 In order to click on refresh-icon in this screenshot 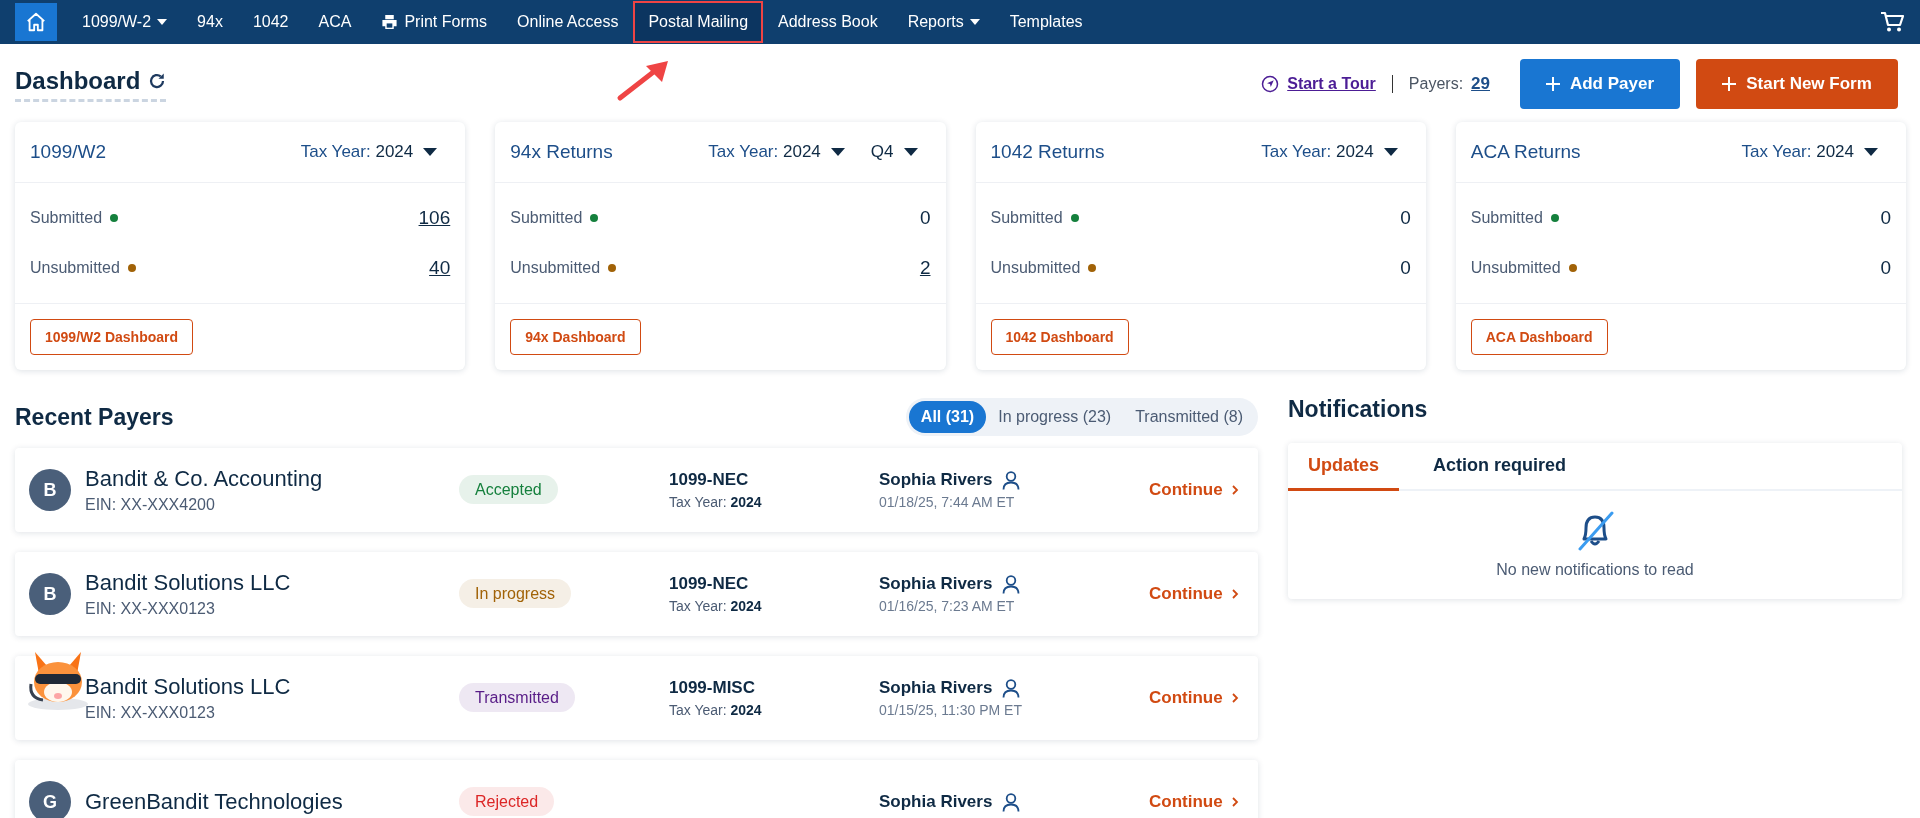, I will do `click(157, 80)`.